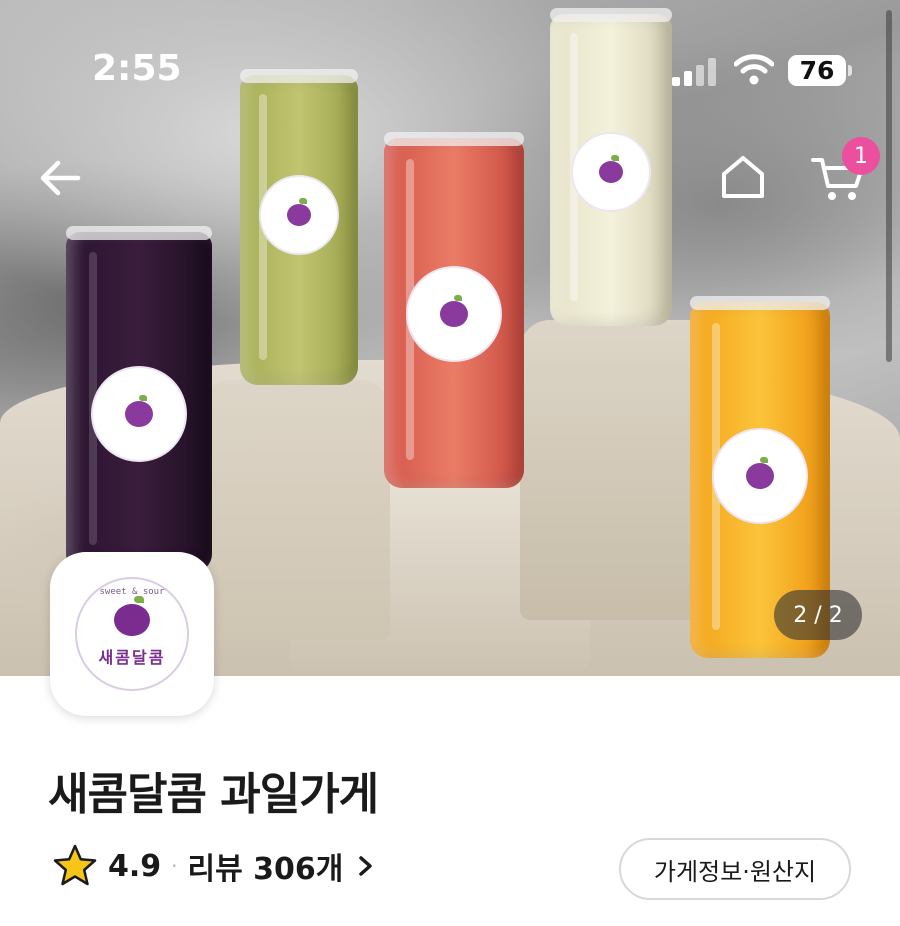  I want to click on store-logo: sweet & sour 새콤달콤, so click(132, 634).